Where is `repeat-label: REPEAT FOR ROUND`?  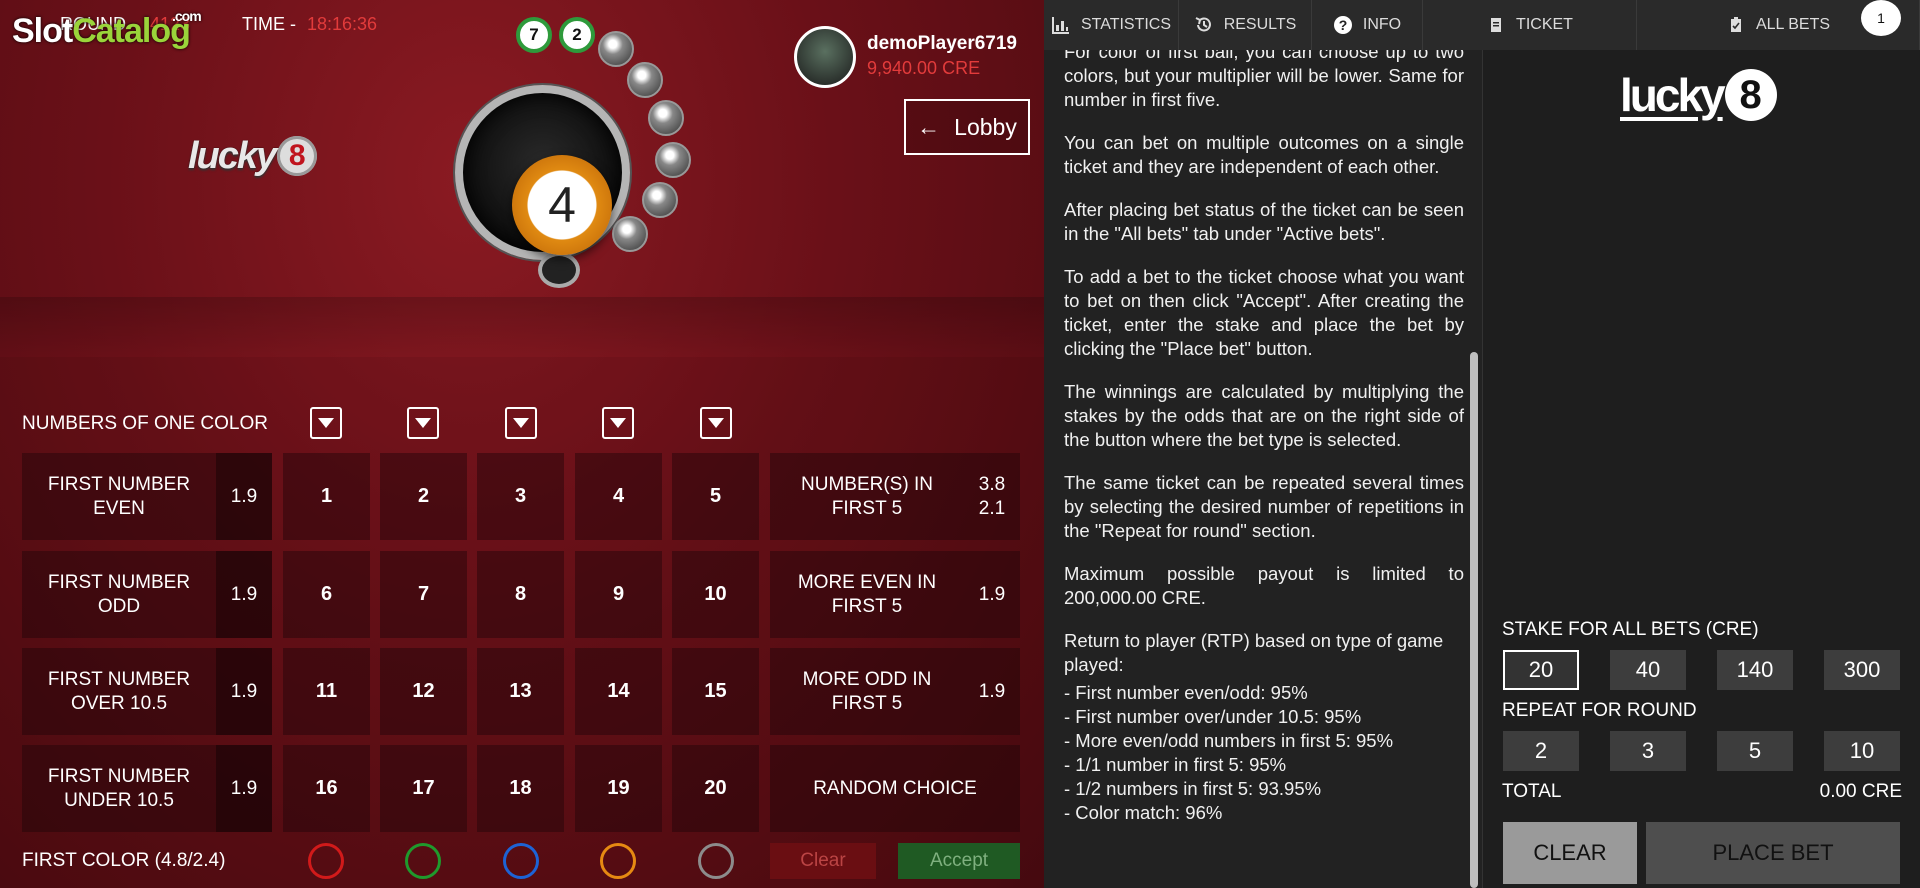
repeat-label: REPEAT FOR ROUND is located at coordinates (1599, 710).